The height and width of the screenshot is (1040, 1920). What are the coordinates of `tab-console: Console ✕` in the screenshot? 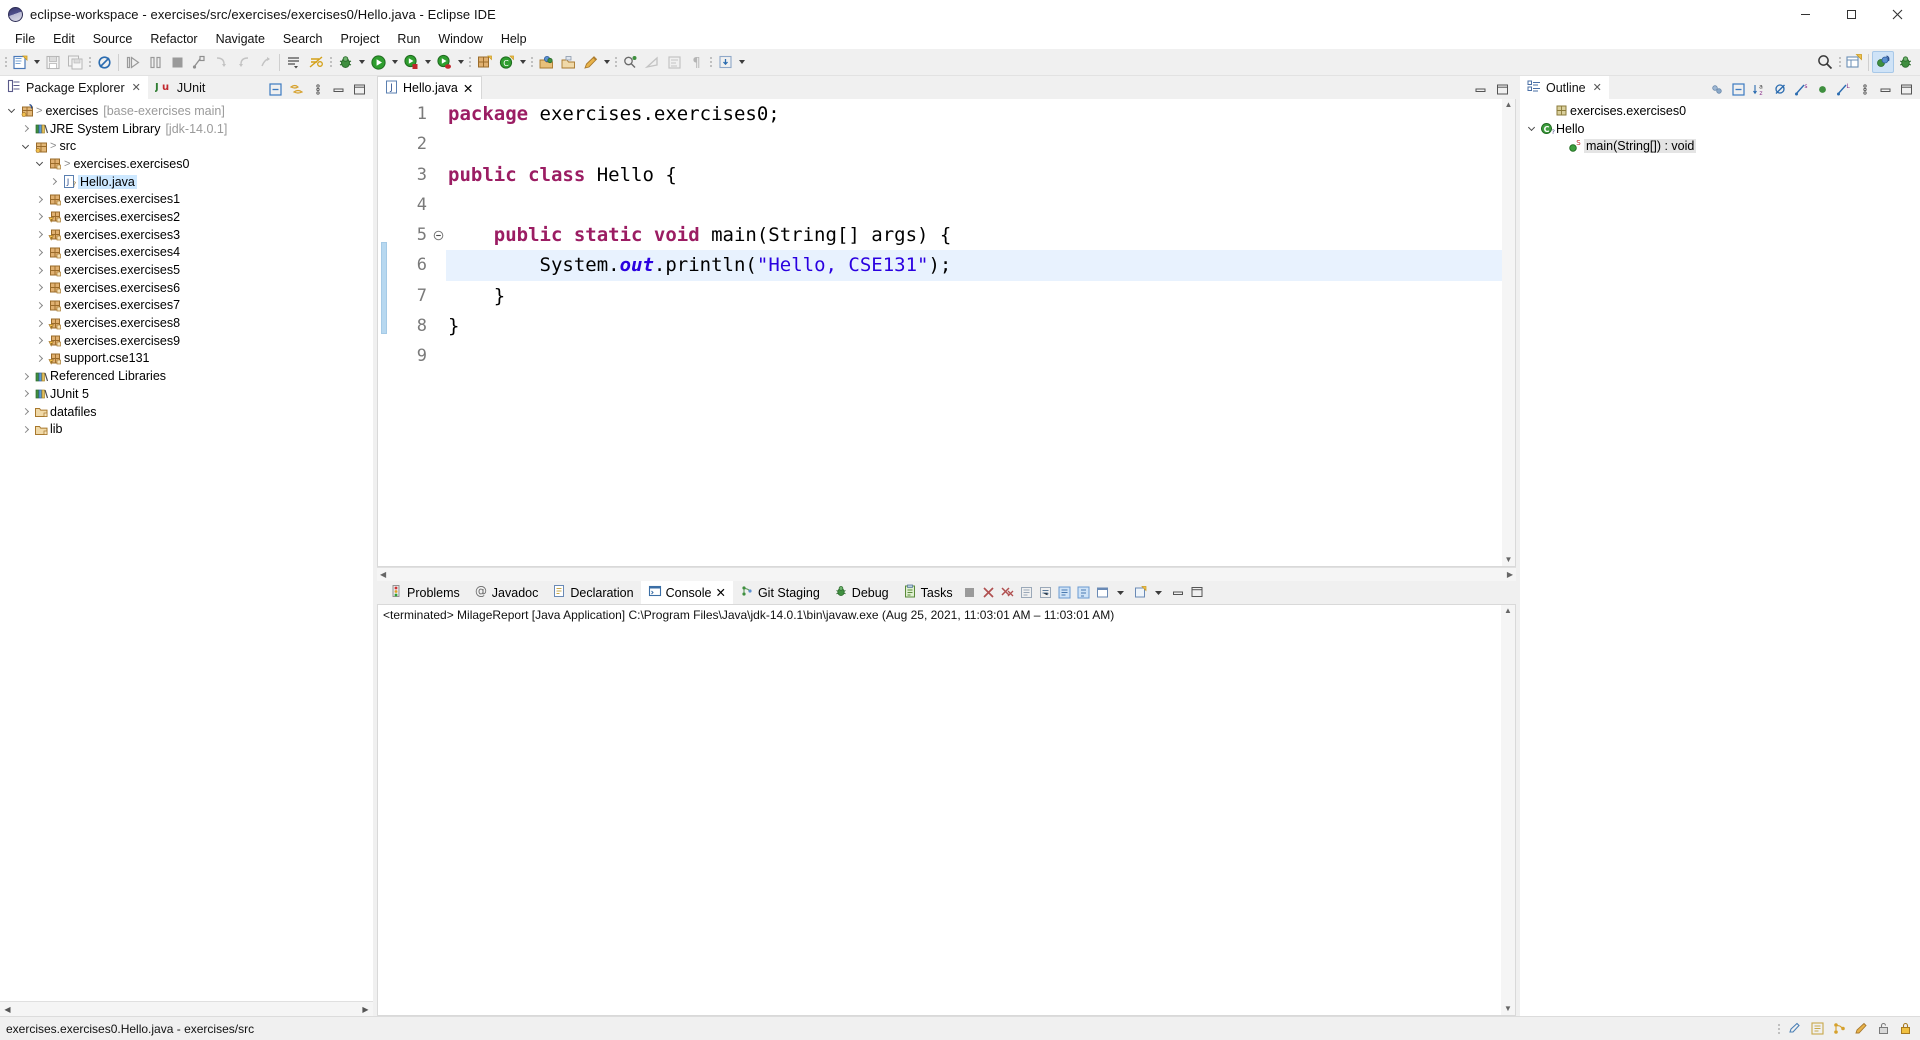 It's located at (686, 592).